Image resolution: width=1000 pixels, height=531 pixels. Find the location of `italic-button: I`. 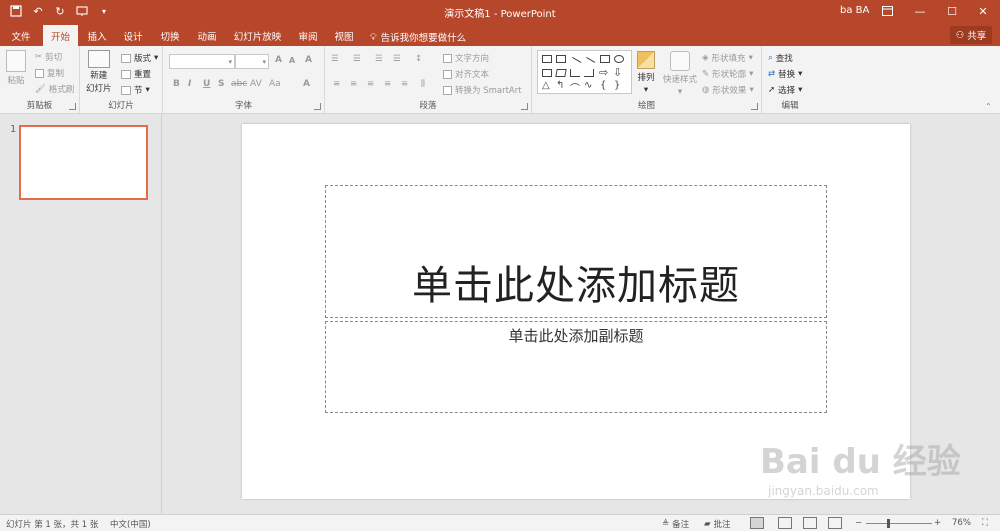

italic-button: I is located at coordinates (189, 84).